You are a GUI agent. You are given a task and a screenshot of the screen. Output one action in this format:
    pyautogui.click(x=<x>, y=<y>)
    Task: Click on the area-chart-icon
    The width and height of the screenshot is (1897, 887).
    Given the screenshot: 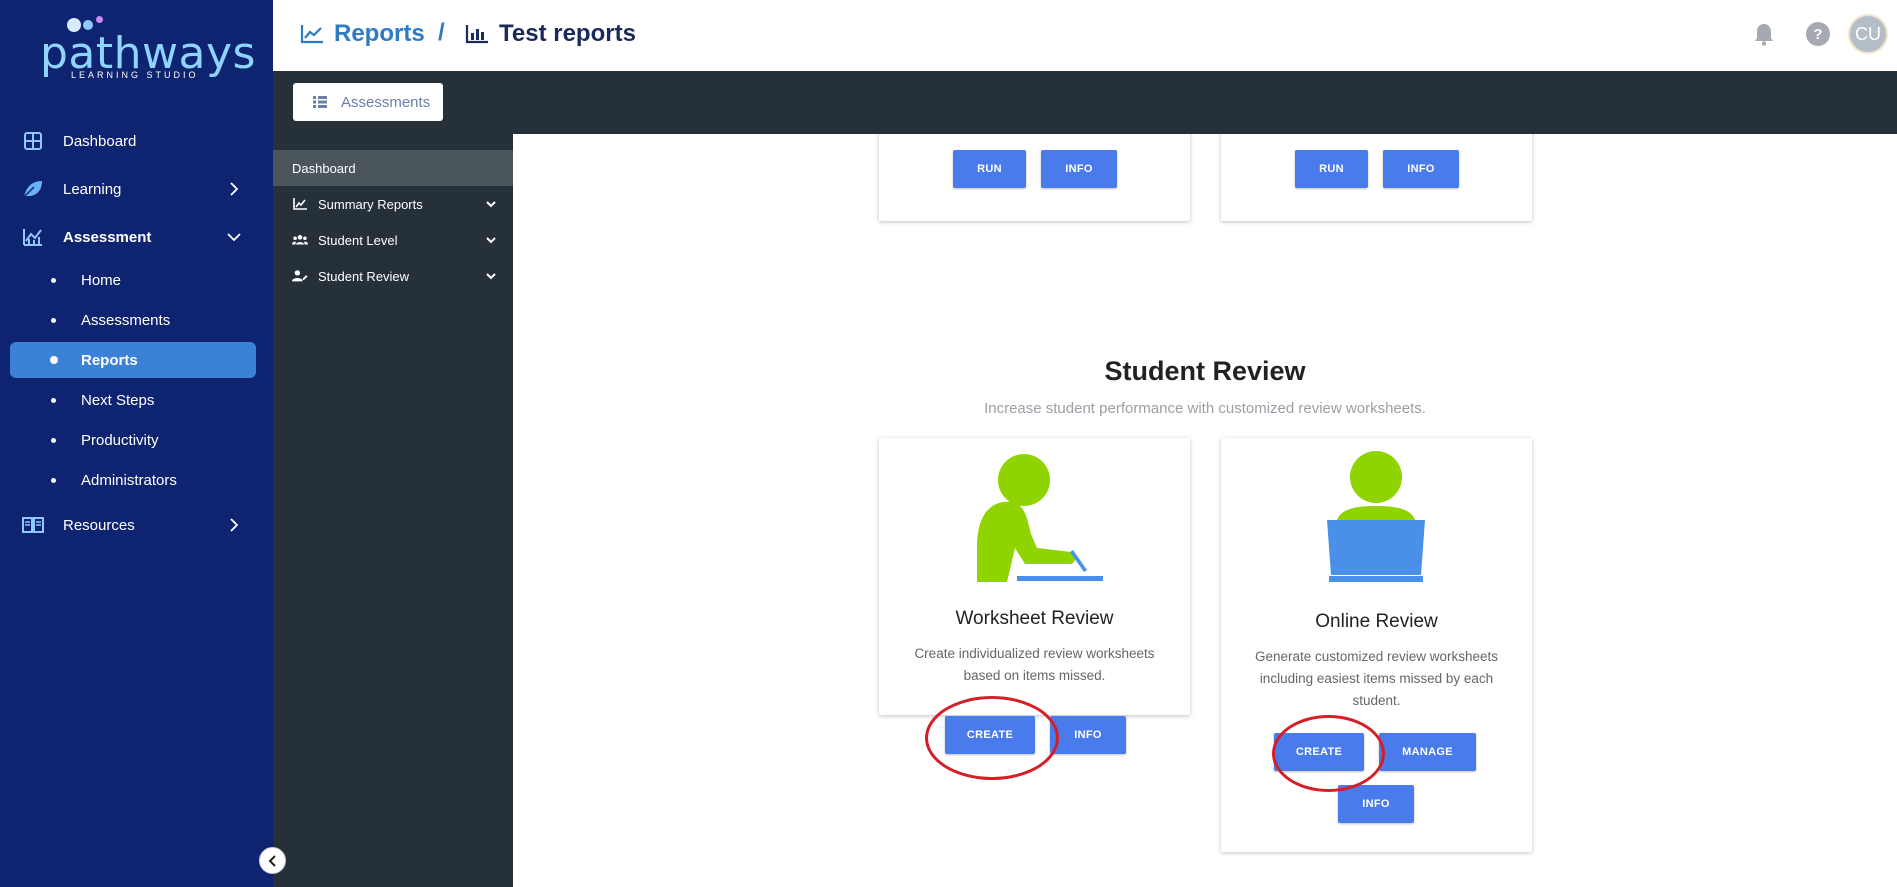 What is the action you would take?
    pyautogui.click(x=300, y=204)
    